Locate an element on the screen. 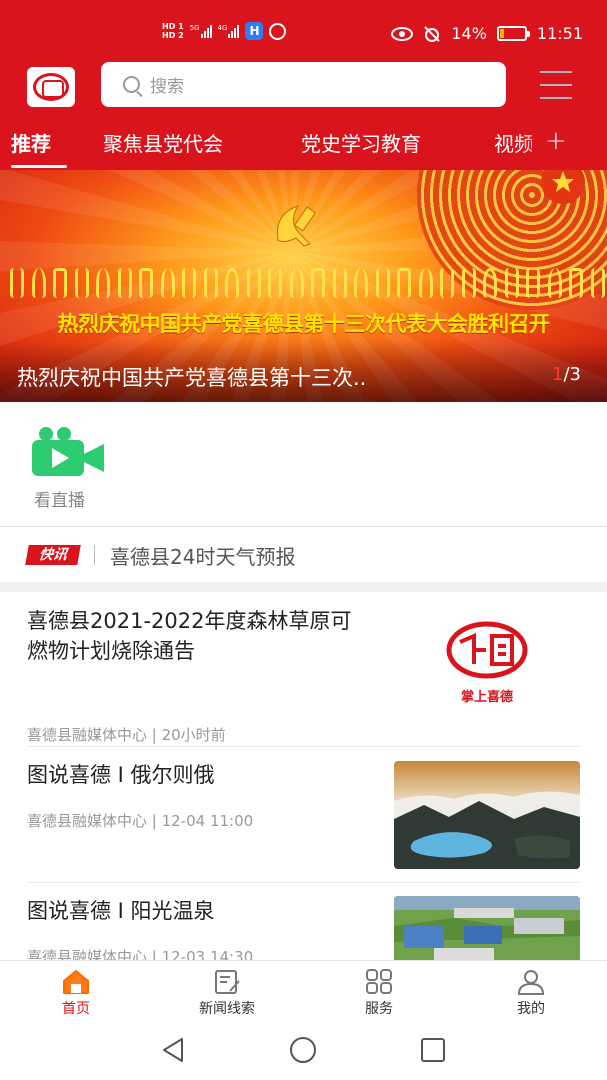  mountain-lake-photo is located at coordinates (487, 815).